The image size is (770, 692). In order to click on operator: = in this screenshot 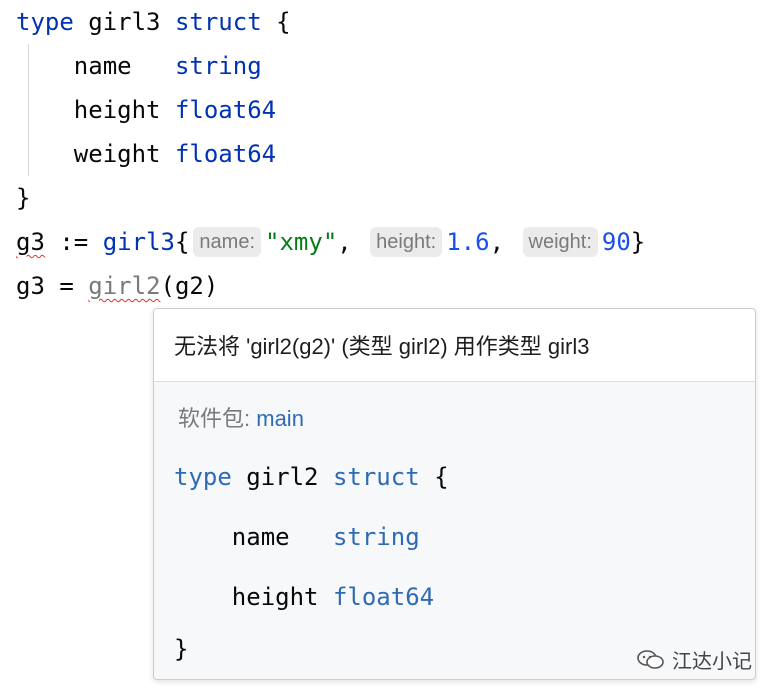, I will do `click(66, 286)`.